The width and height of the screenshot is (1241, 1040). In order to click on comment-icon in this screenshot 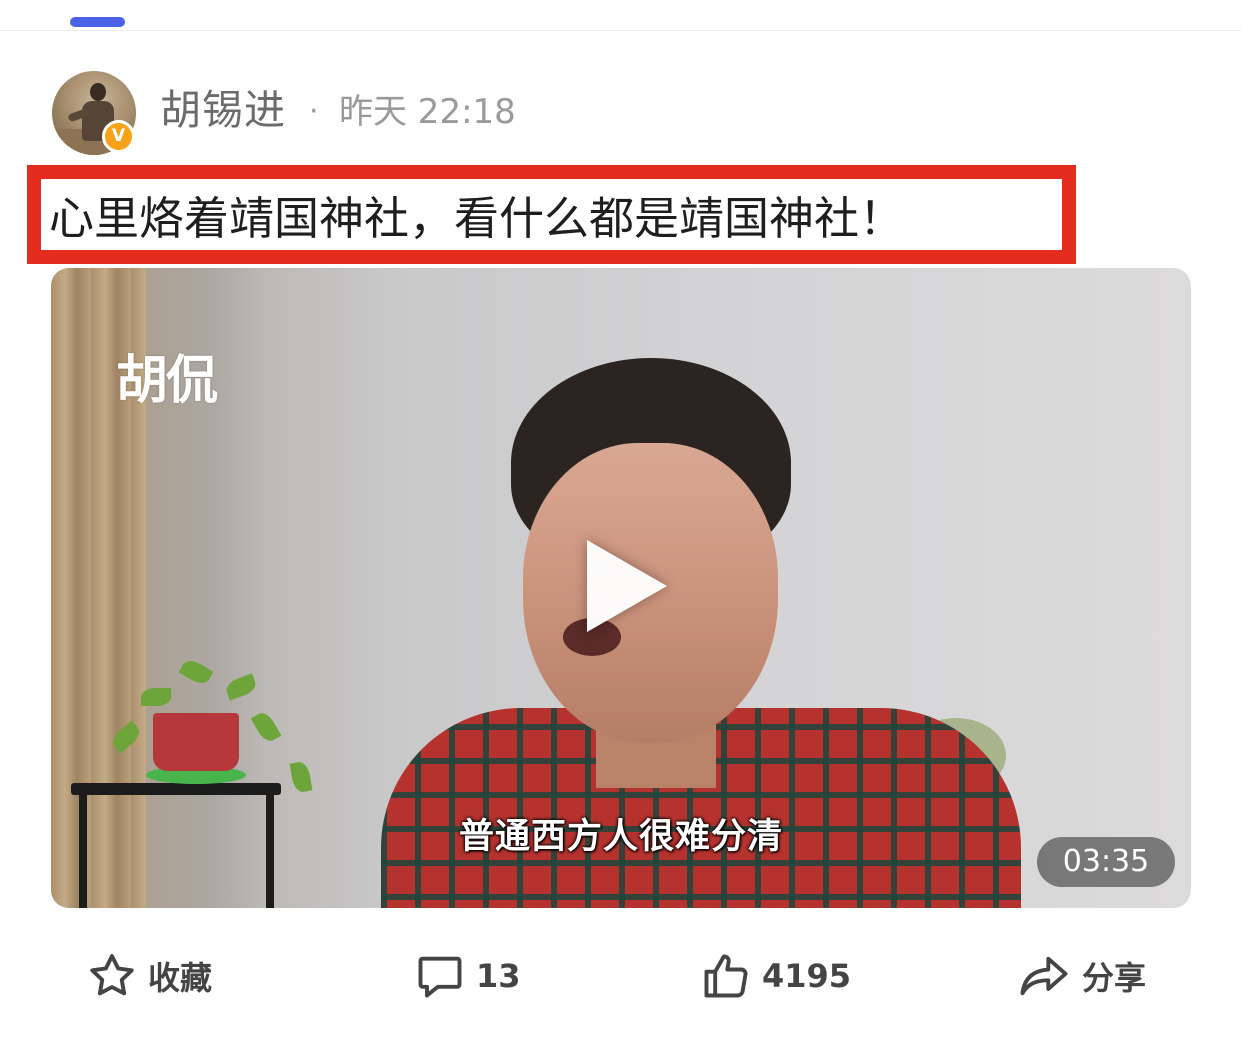, I will do `click(440, 977)`.